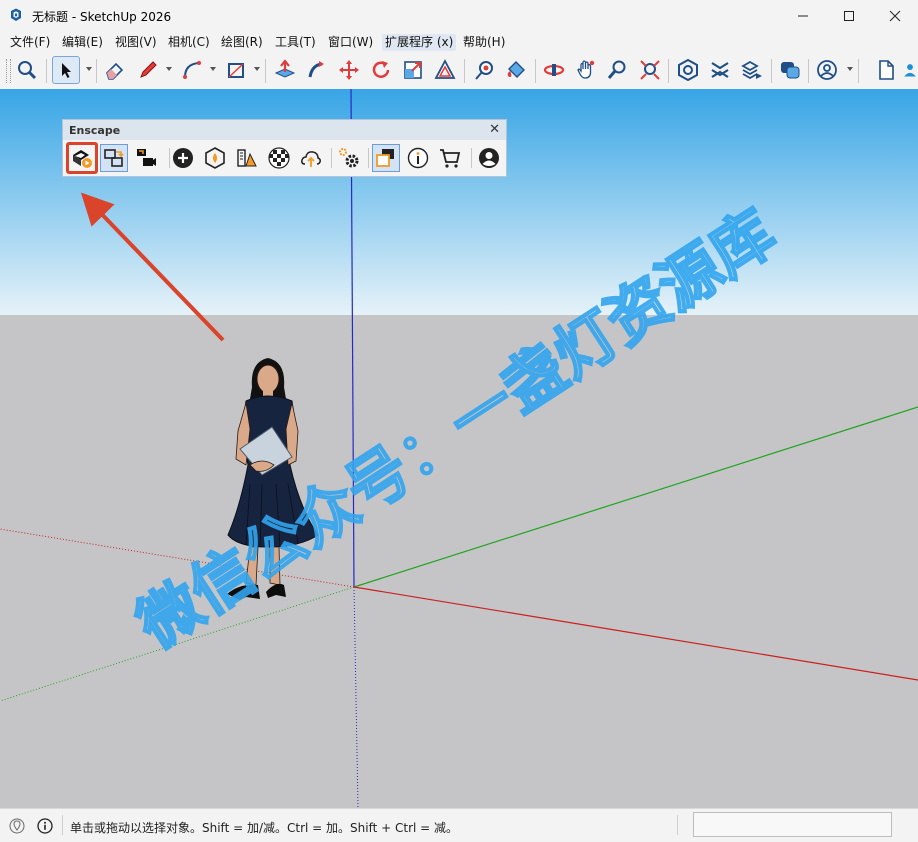  I want to click on move-button, so click(349, 70).